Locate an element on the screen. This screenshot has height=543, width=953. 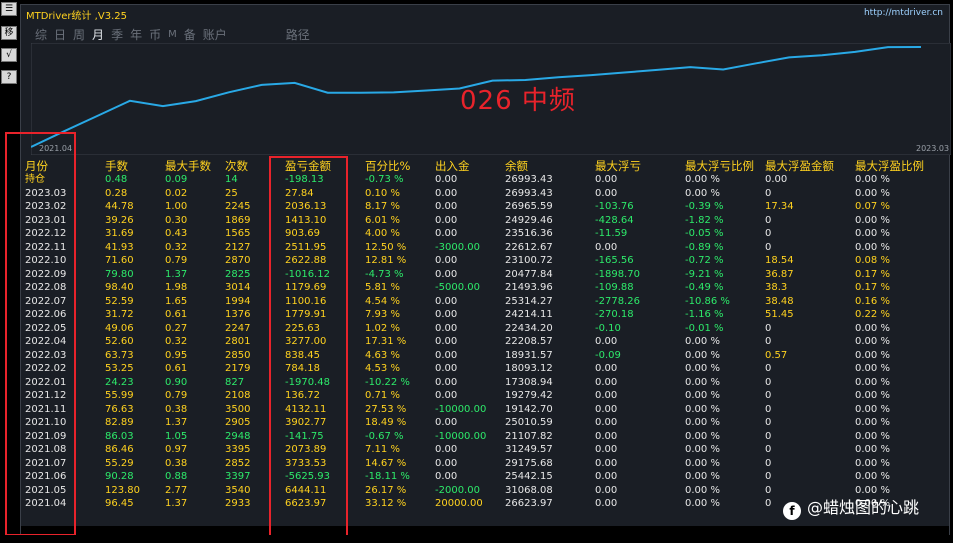
cell-percent: -0.67 % is located at coordinates (384, 436).